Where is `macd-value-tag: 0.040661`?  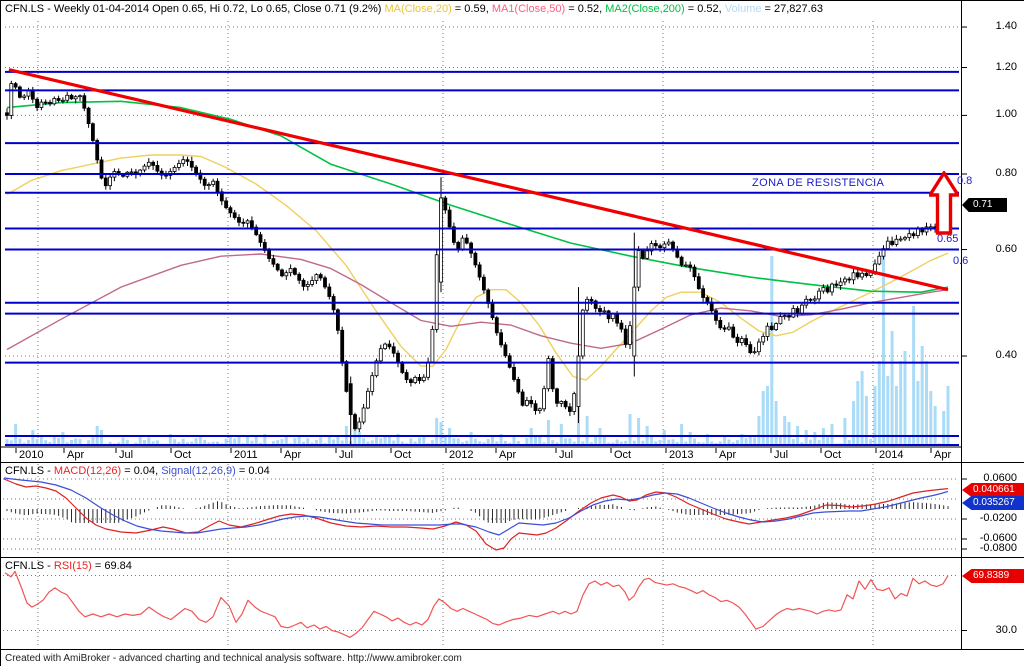 macd-value-tag: 0.040661 is located at coordinates (993, 490).